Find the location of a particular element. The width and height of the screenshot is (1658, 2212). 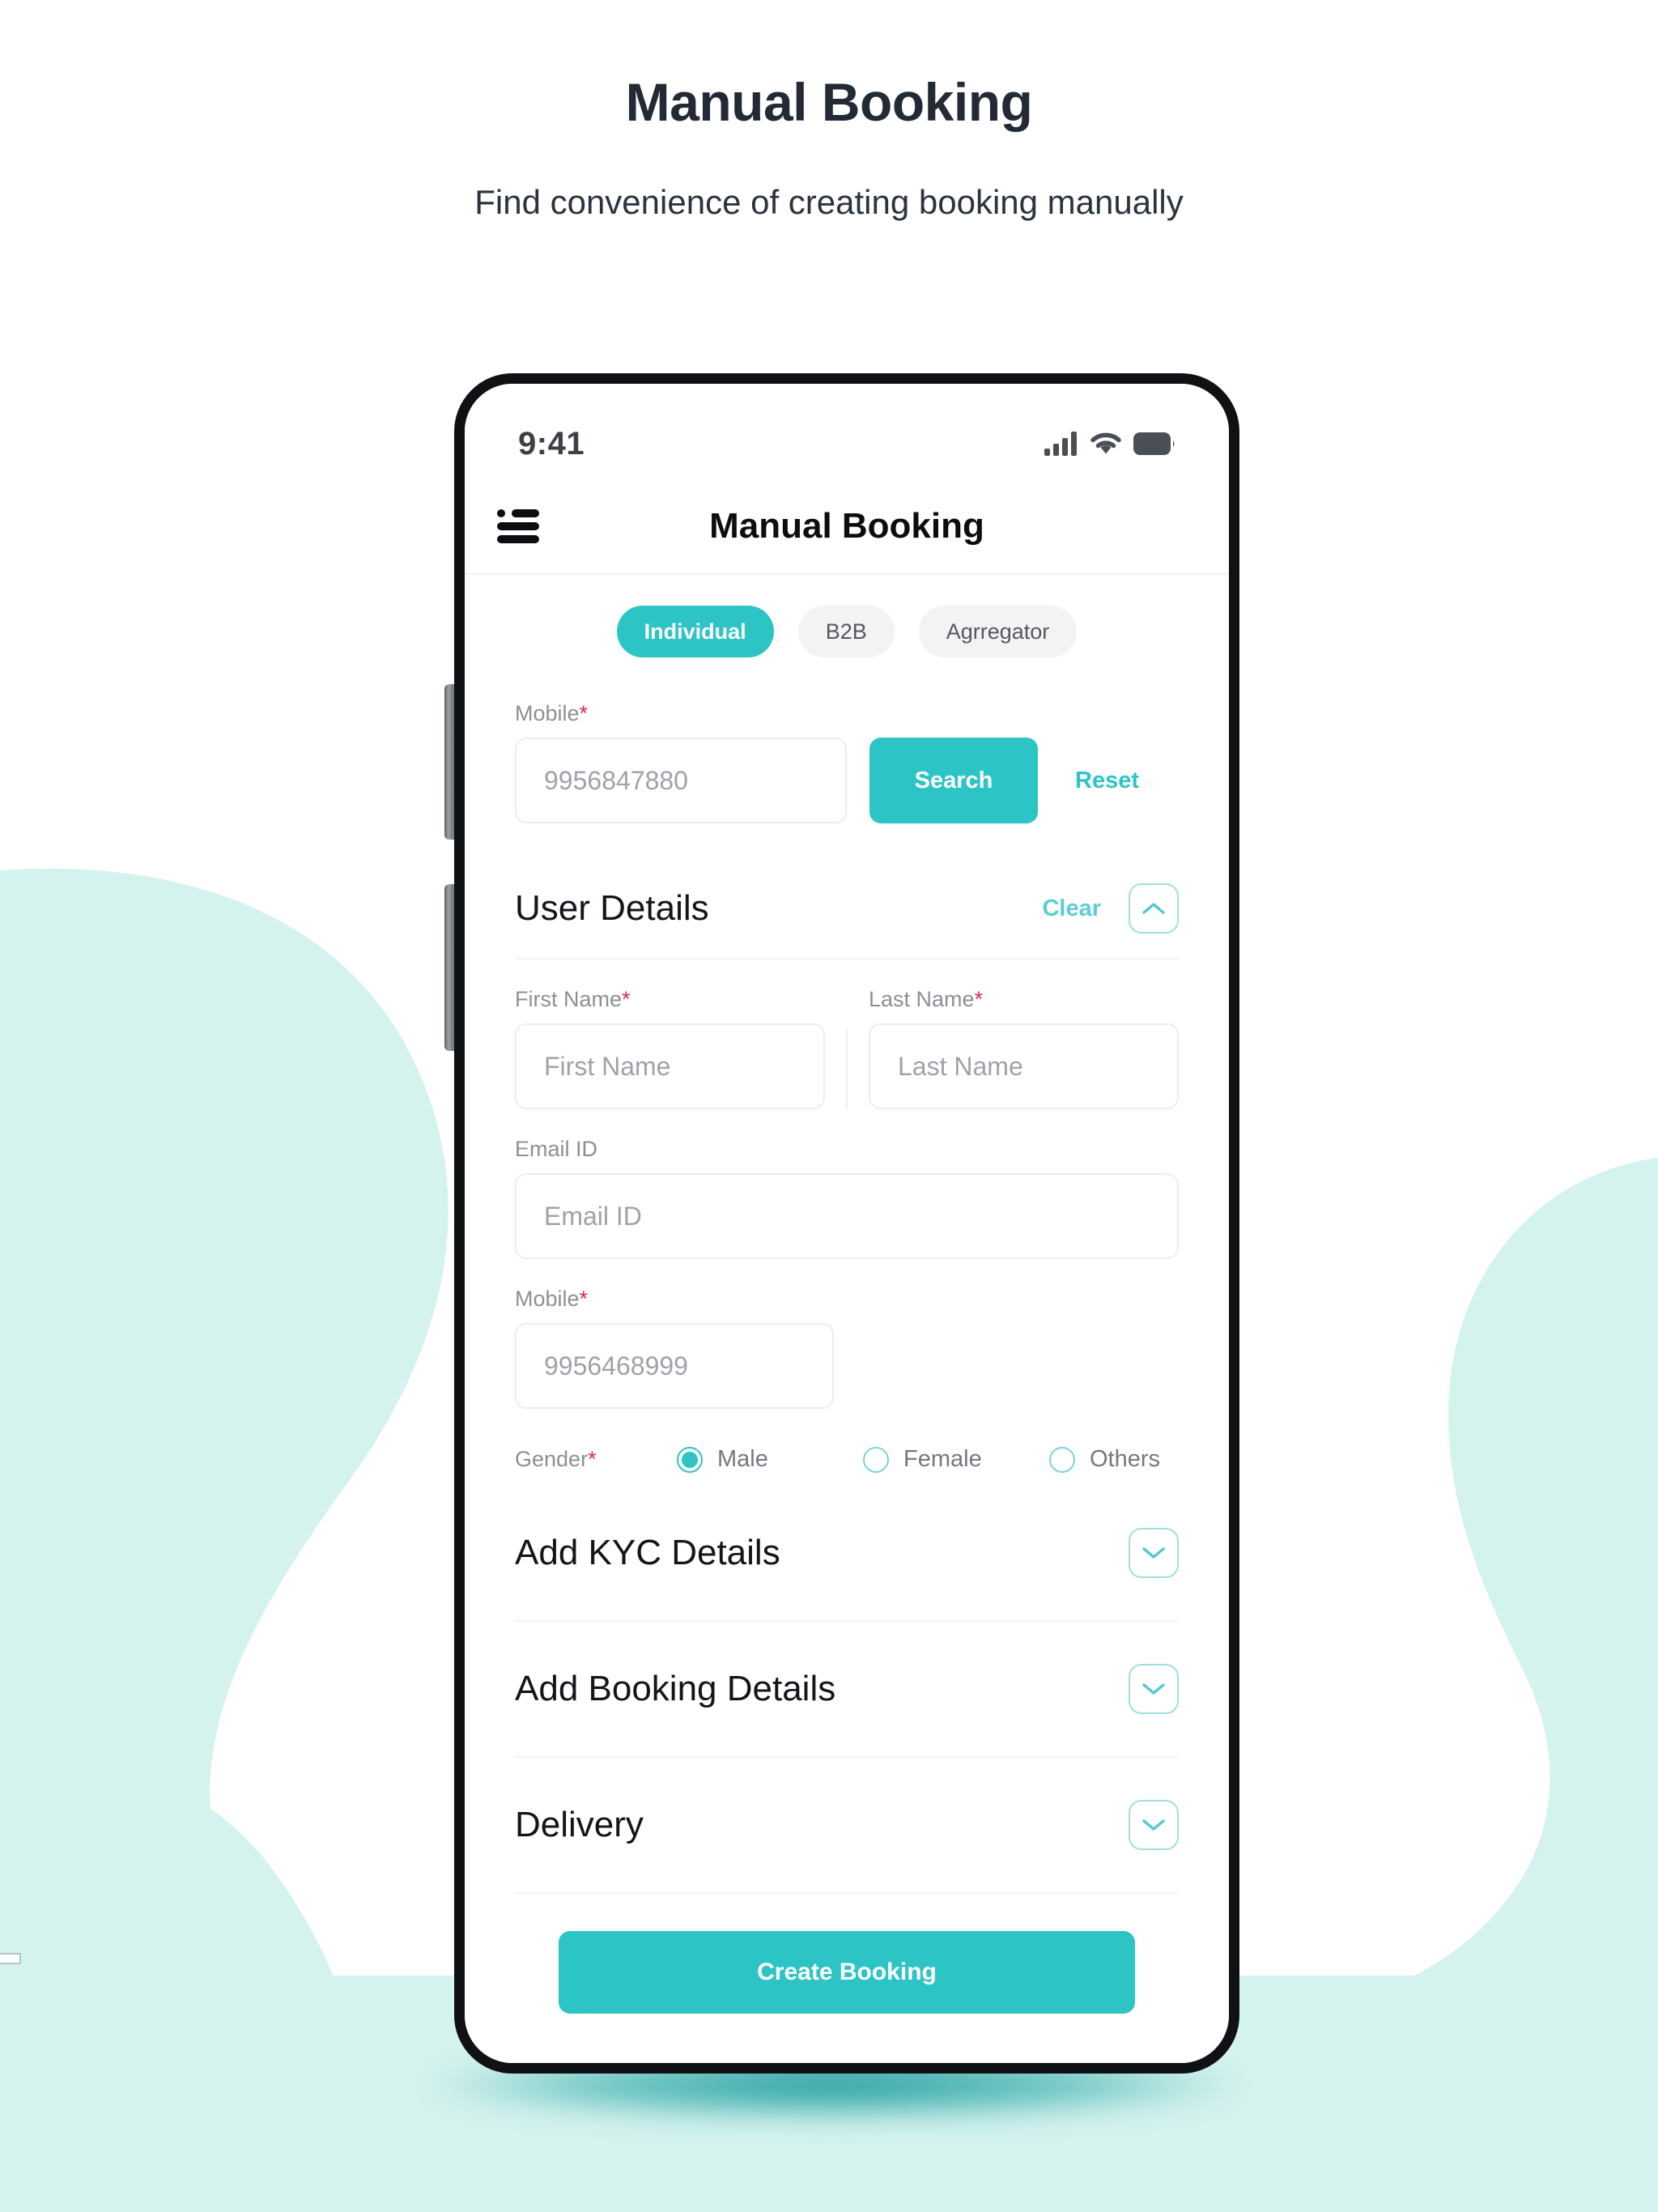

last-name-group: Last Name* Last Name is located at coordinates (1024, 1048).